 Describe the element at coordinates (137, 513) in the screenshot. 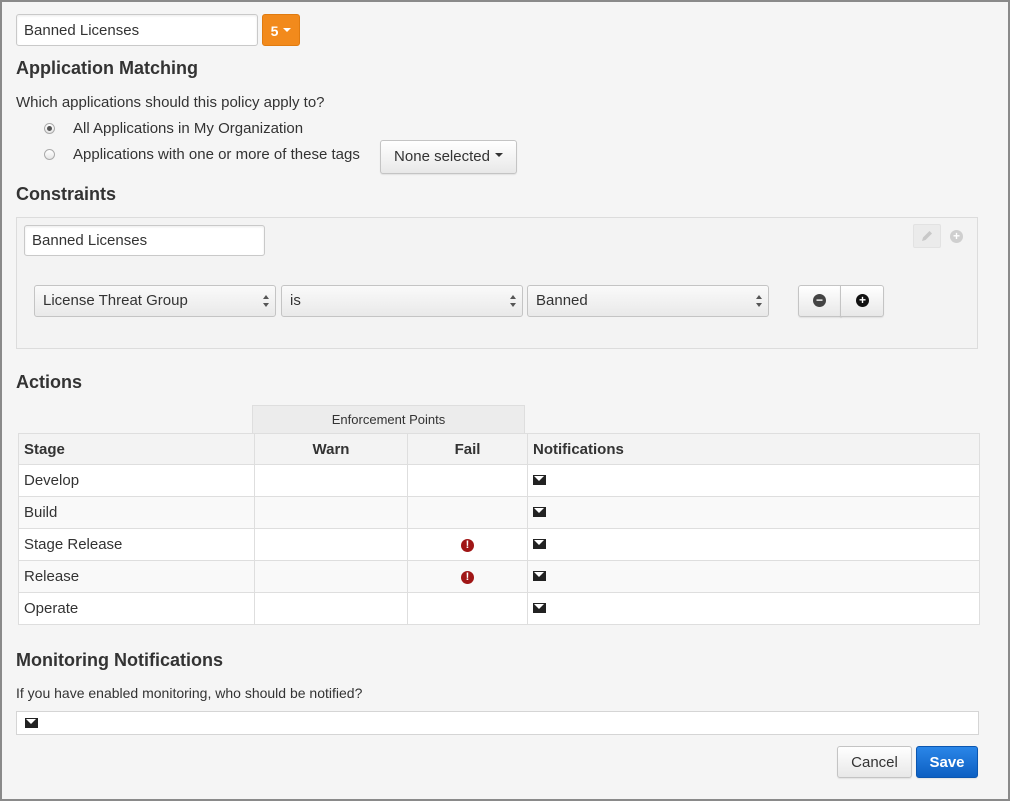

I see `stage-cell: Build` at that location.